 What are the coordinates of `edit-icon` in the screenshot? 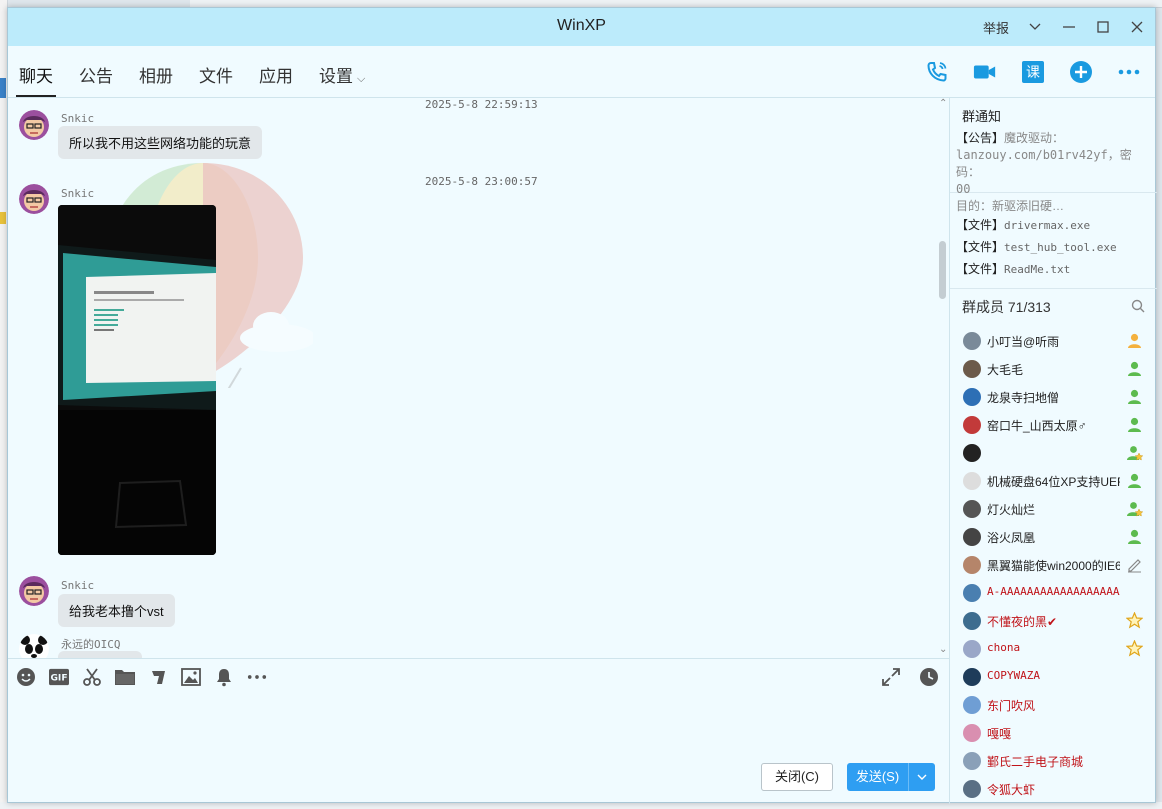 It's located at (1134, 564).